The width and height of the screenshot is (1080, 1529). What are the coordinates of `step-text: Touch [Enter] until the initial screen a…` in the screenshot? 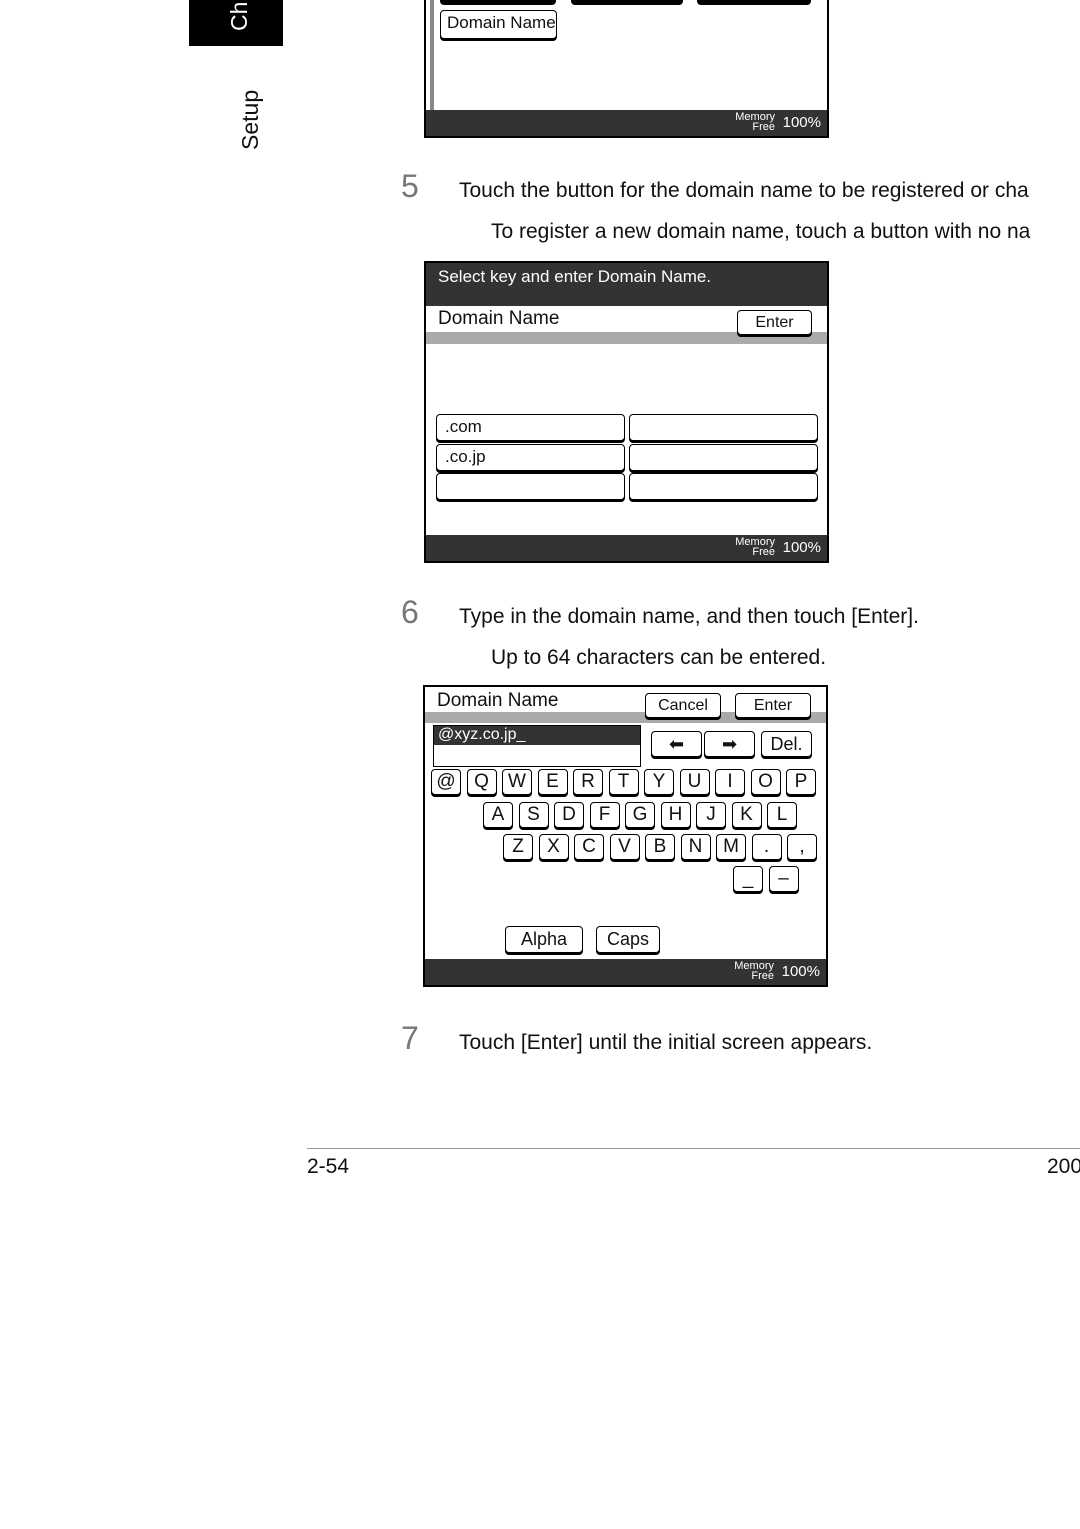 It's located at (666, 1042).